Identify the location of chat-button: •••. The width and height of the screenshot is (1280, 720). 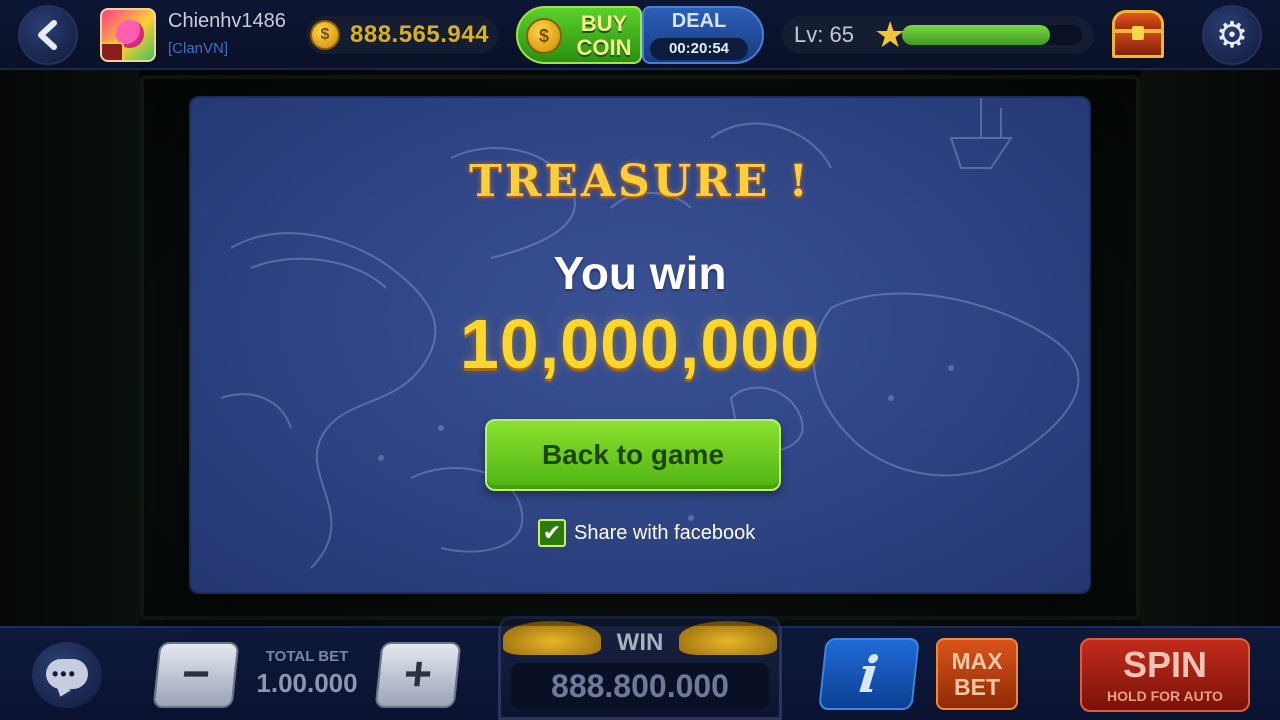
(67, 675).